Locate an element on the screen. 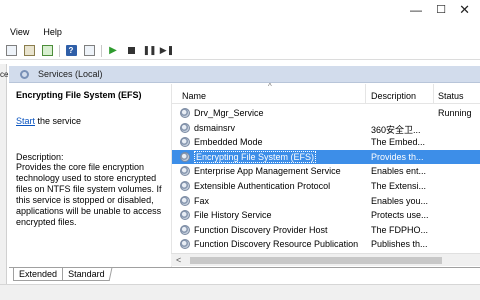  horizontal-scrollbar: < is located at coordinates (325, 259).